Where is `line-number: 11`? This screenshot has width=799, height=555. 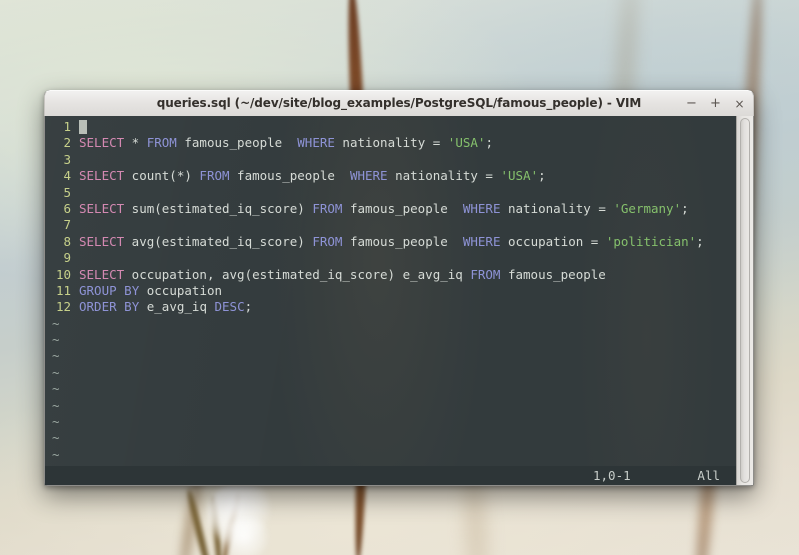 line-number: 11 is located at coordinates (63, 290).